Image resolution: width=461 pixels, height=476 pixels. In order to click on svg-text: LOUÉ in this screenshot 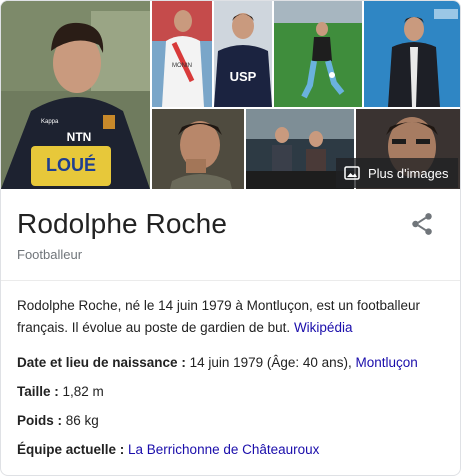, I will do `click(71, 164)`.